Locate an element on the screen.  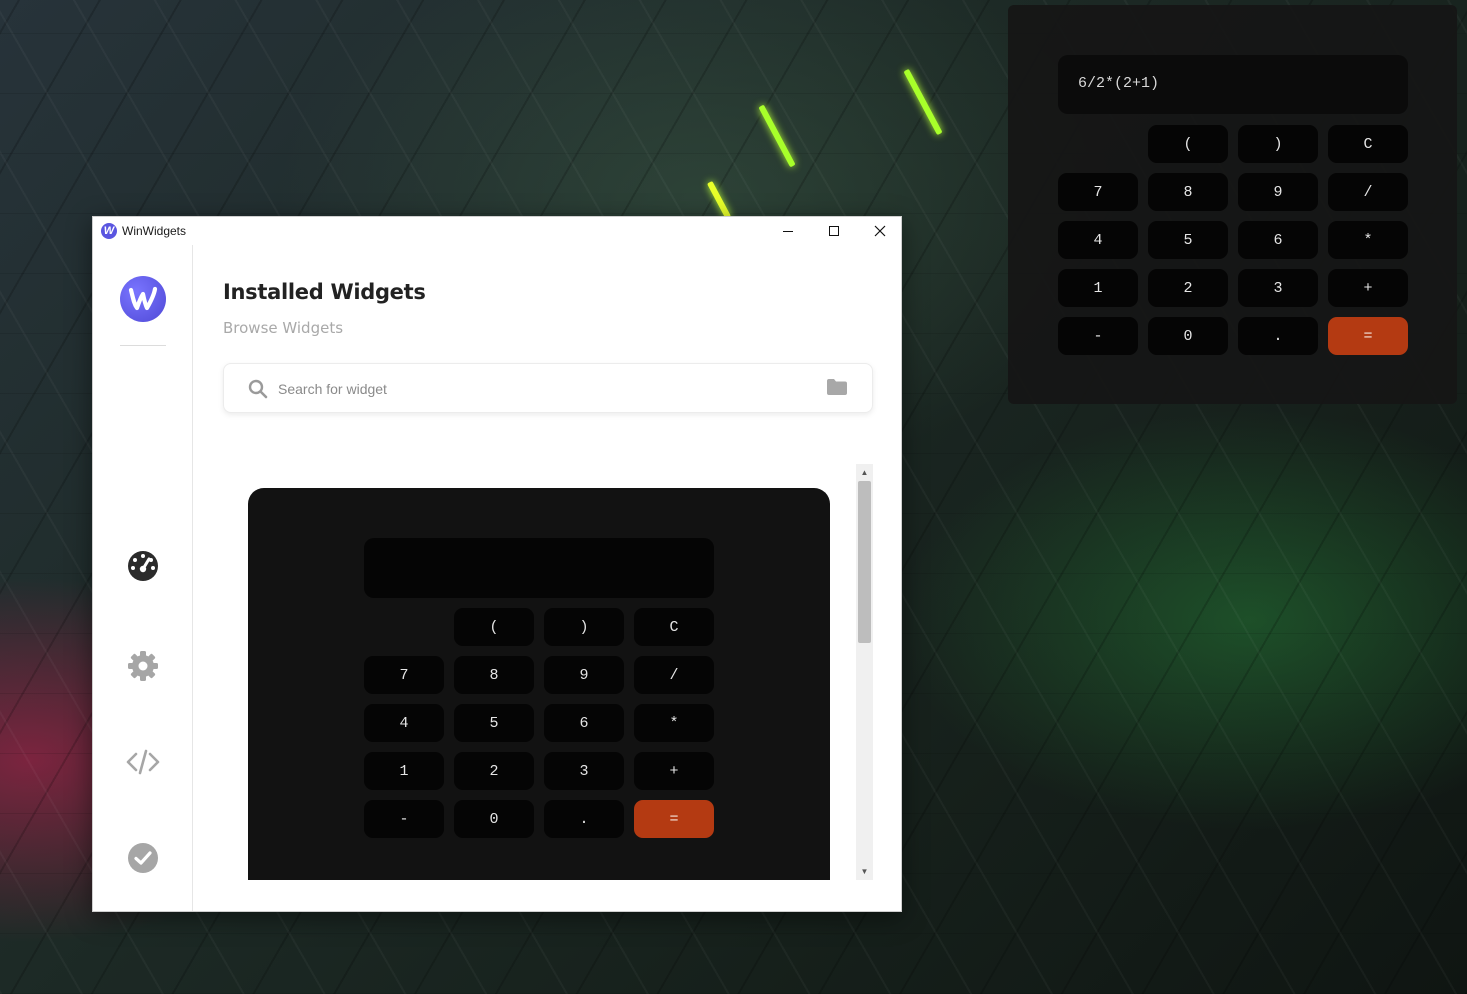
code-icon is located at coordinates (143, 762).